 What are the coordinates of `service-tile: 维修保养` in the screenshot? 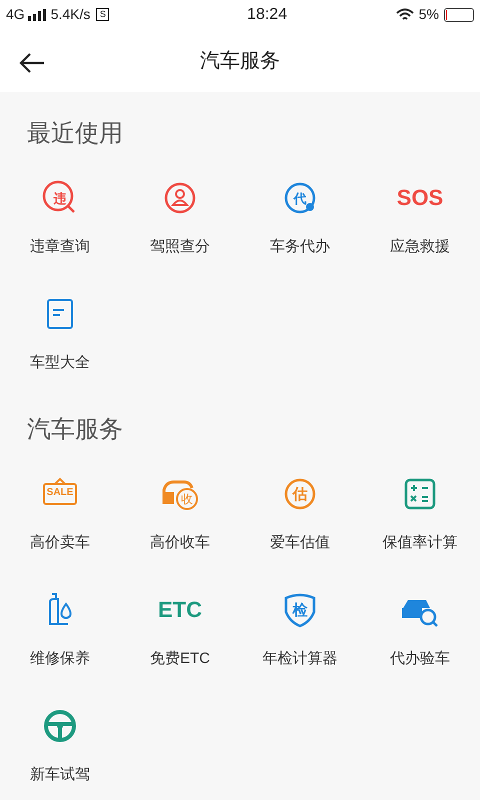 It's located at (60, 626).